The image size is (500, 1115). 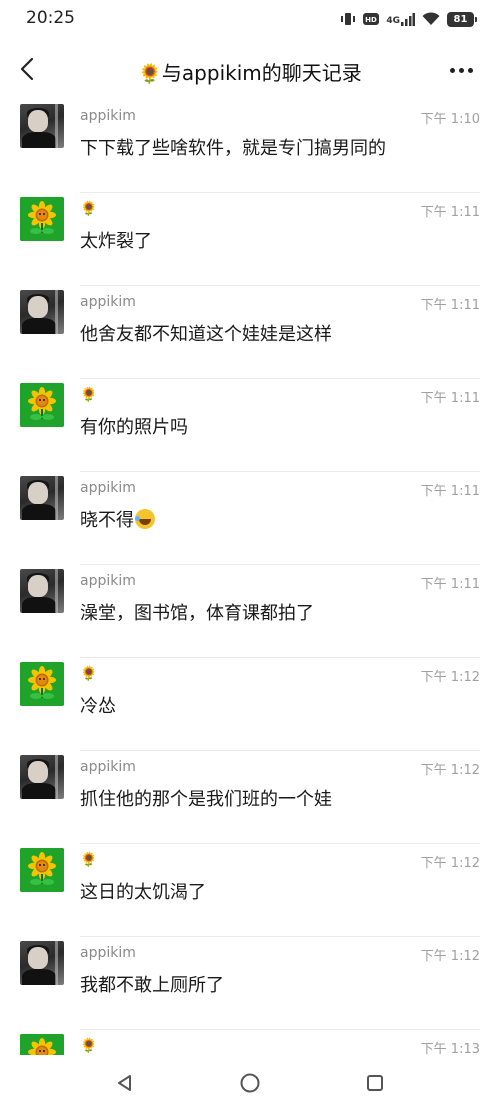 I want to click on nav-recents-button, so click(x=375, y=1083).